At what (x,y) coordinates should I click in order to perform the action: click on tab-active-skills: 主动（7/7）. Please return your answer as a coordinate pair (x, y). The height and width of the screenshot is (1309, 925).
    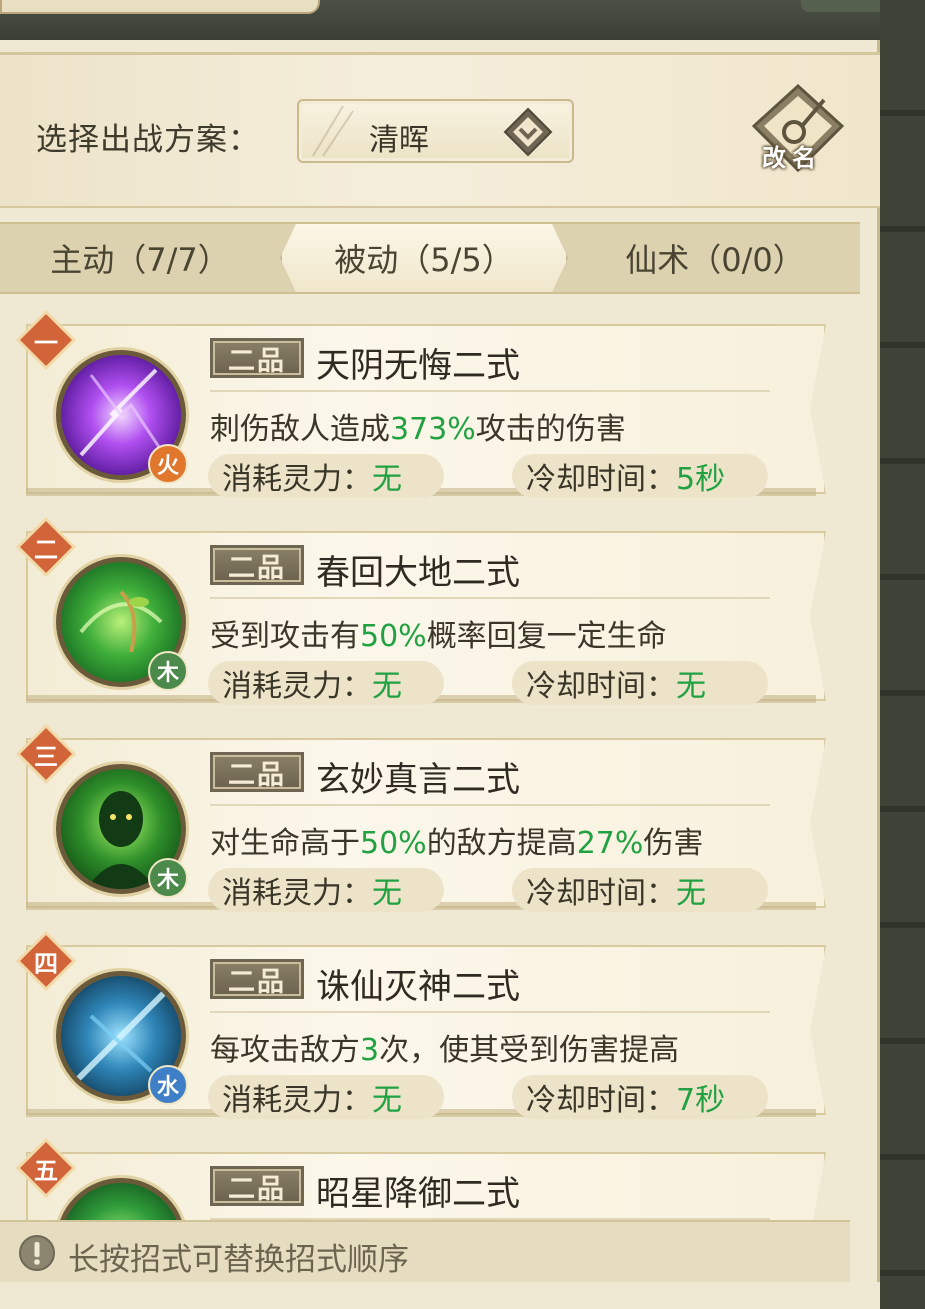
    Looking at the image, I should click on (140, 258).